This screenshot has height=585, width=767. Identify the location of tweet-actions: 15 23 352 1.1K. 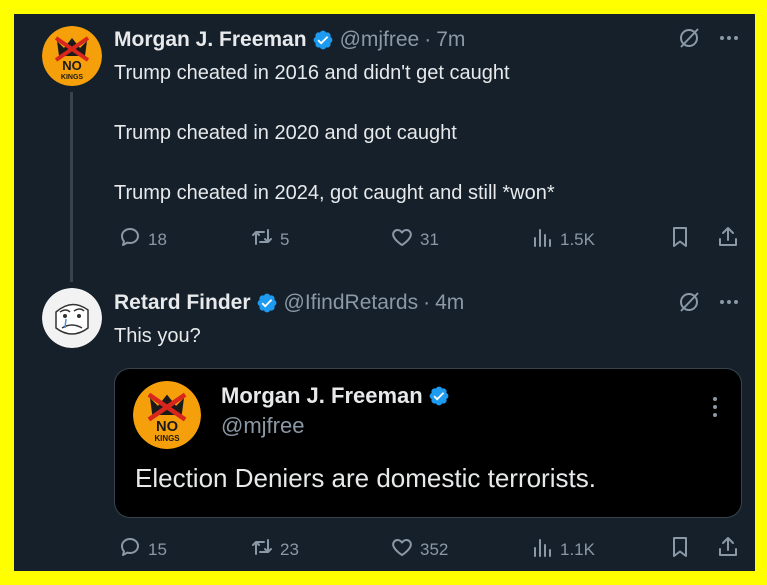
(429, 550).